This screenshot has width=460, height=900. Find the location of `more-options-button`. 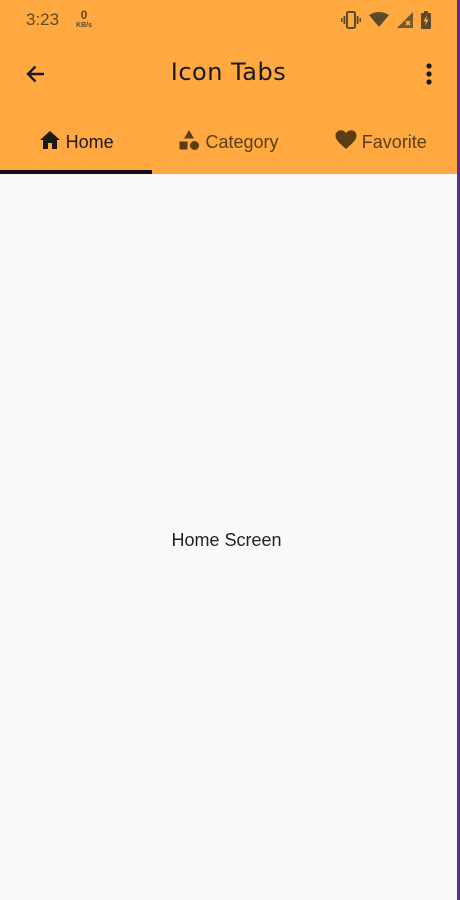

more-options-button is located at coordinates (429, 76).